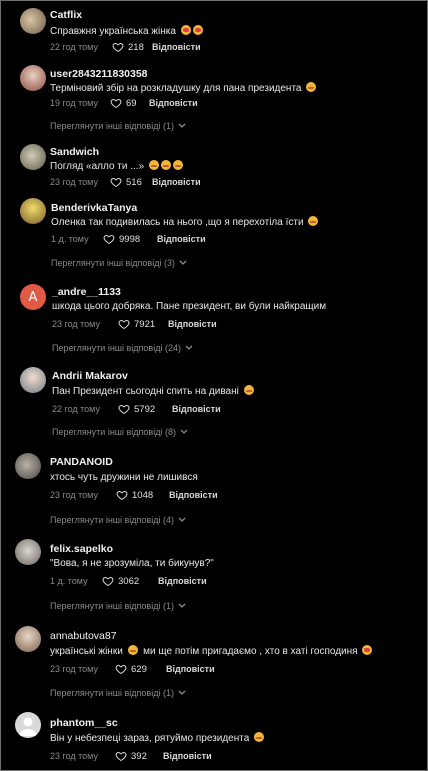 The width and height of the screenshot is (428, 771). I want to click on like-count: 7921, so click(145, 324).